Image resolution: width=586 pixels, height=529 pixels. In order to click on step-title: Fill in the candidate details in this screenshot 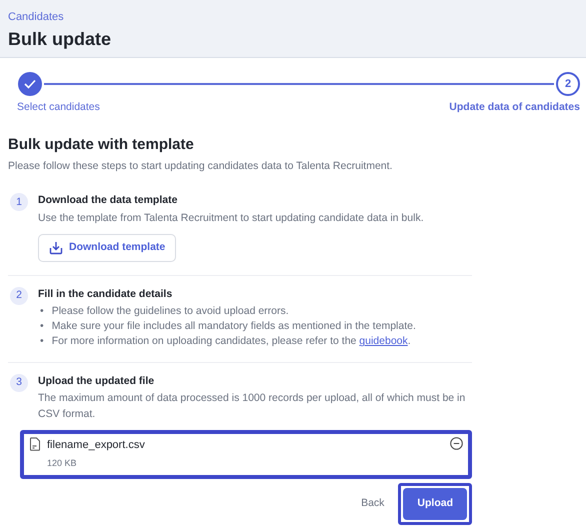, I will do `click(106, 294)`.